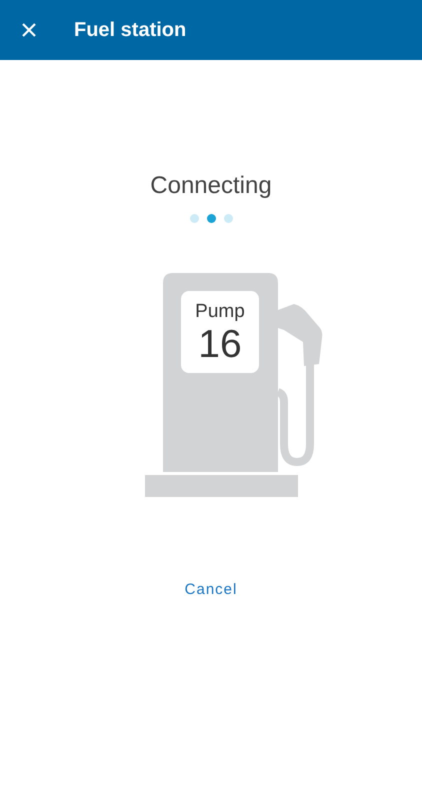 This screenshot has height=800, width=422. Describe the element at coordinates (29, 30) in the screenshot. I see `close-icon` at that location.